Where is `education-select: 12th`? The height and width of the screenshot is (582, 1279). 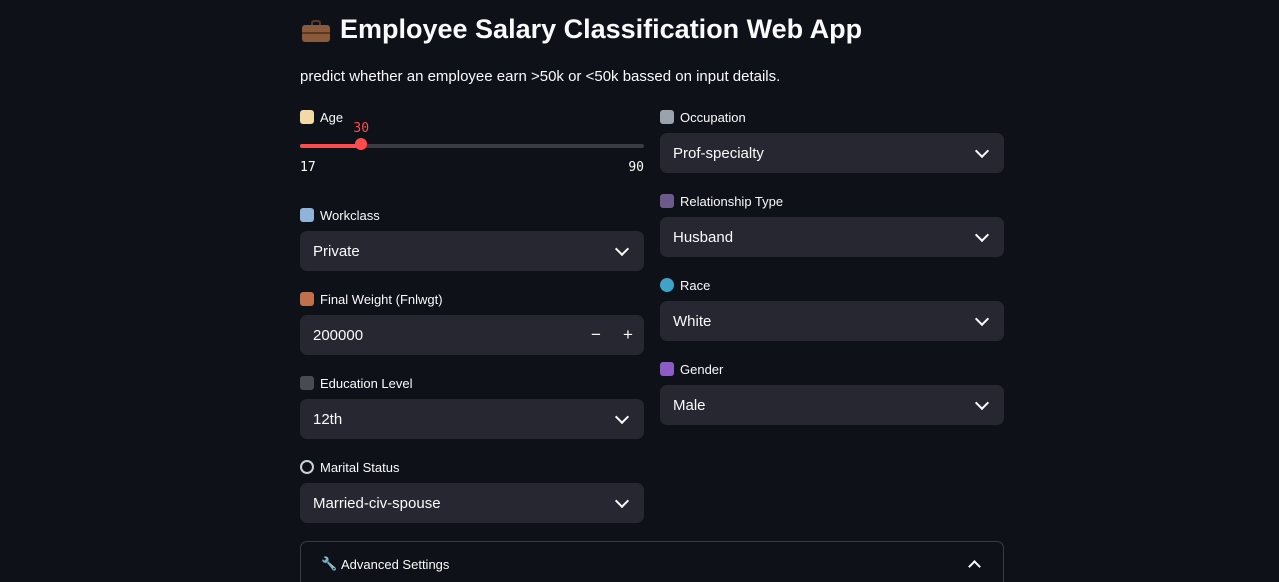
education-select: 12th is located at coordinates (472, 419).